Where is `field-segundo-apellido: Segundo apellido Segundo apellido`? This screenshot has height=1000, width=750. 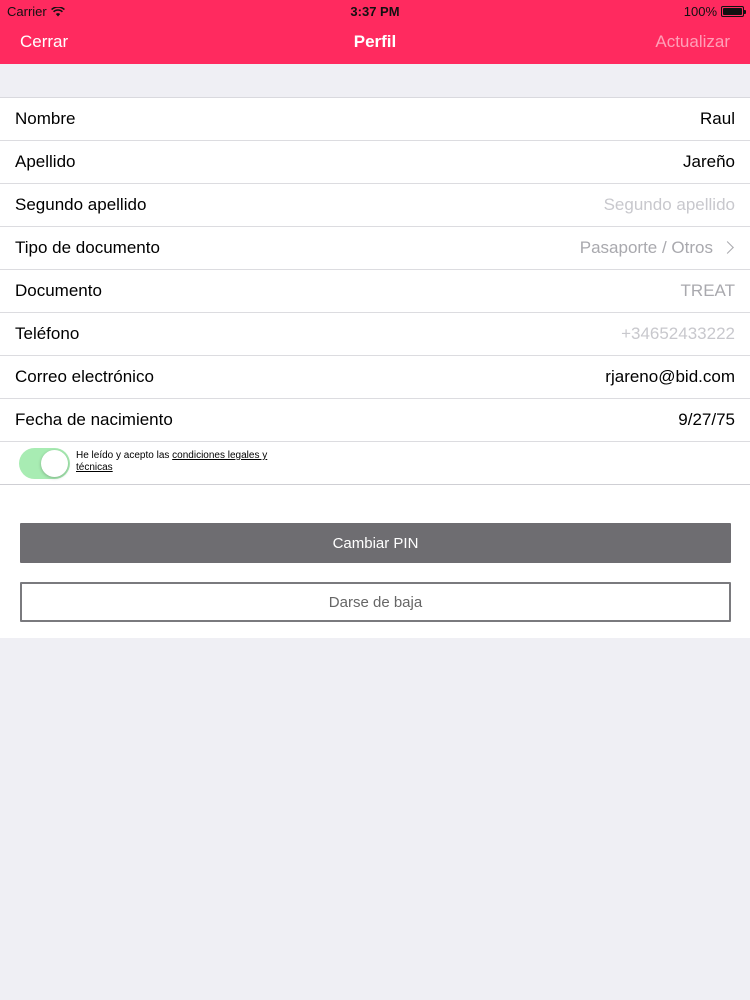
field-segundo-apellido: Segundo apellido Segundo apellido is located at coordinates (375, 205).